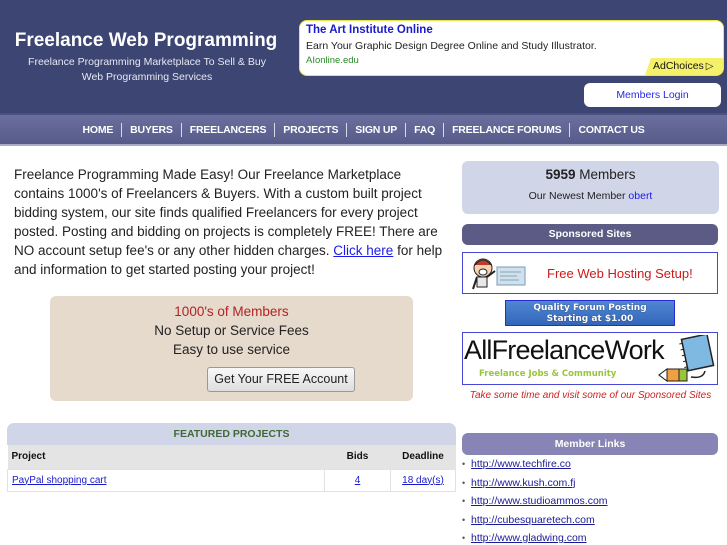 The height and width of the screenshot is (545, 727). I want to click on nav-sign-up: SIGN UP, so click(376, 130).